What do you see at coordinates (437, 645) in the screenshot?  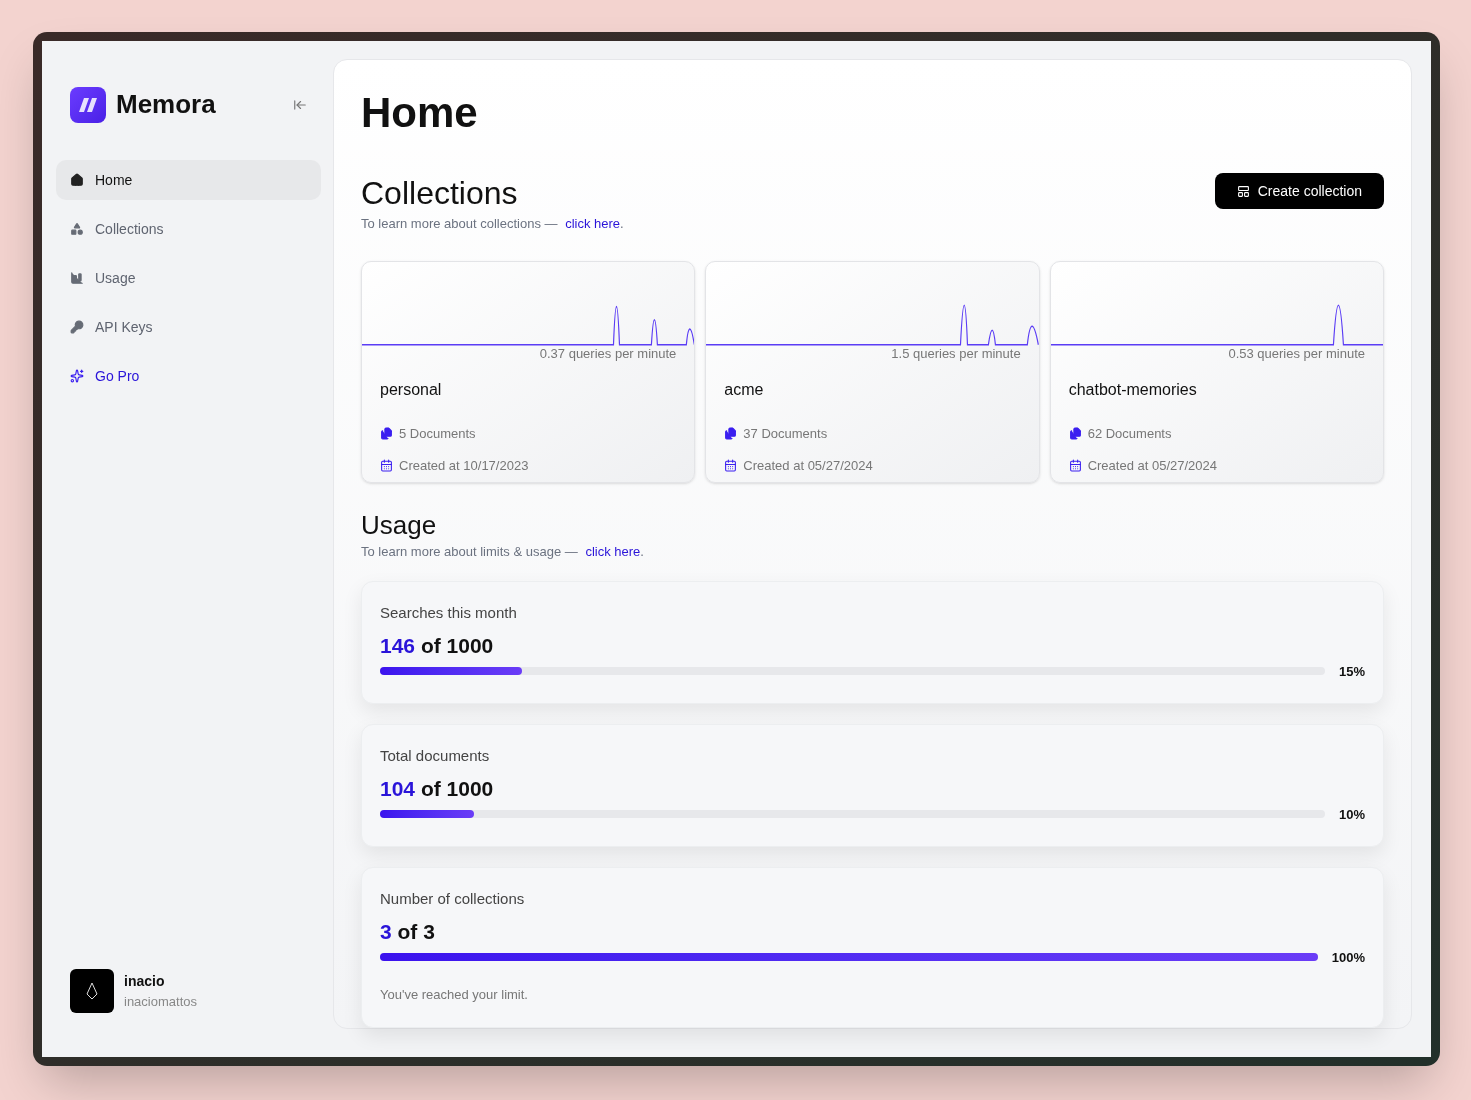 I see `usage-value: 146 of 1000` at bounding box center [437, 645].